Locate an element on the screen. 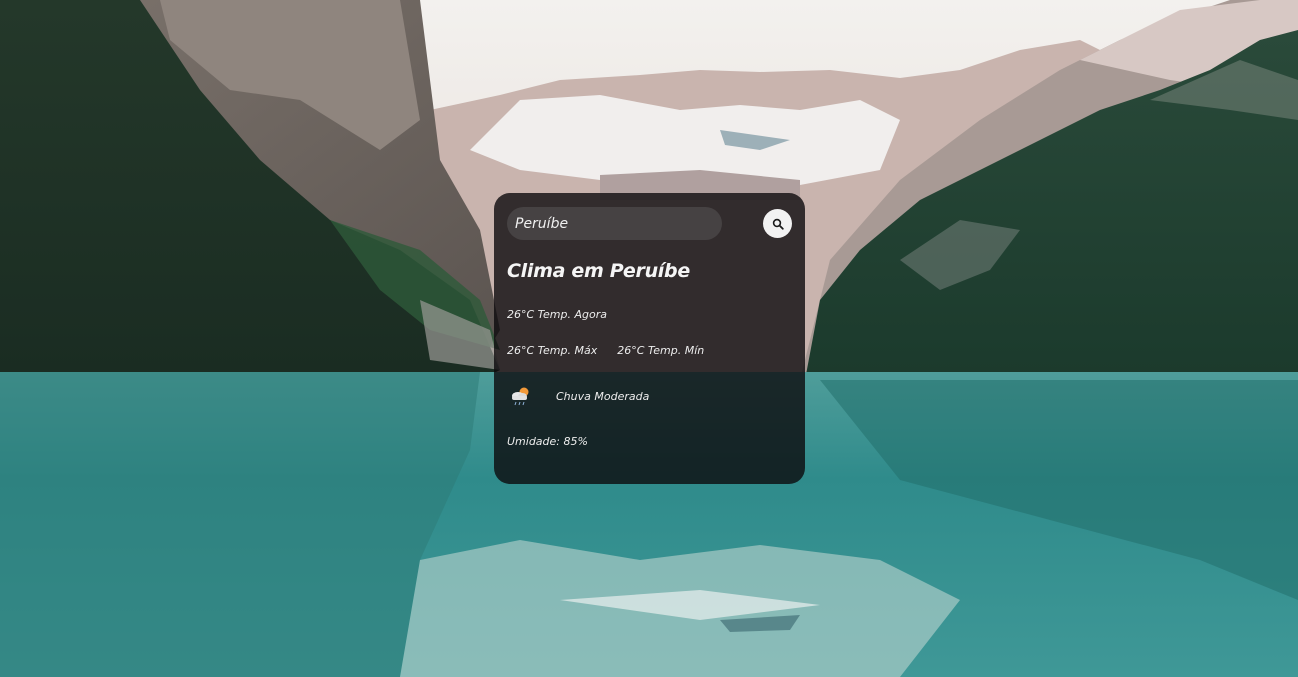 The width and height of the screenshot is (1298, 677). weather-condition: Chuva Moderada is located at coordinates (578, 396).